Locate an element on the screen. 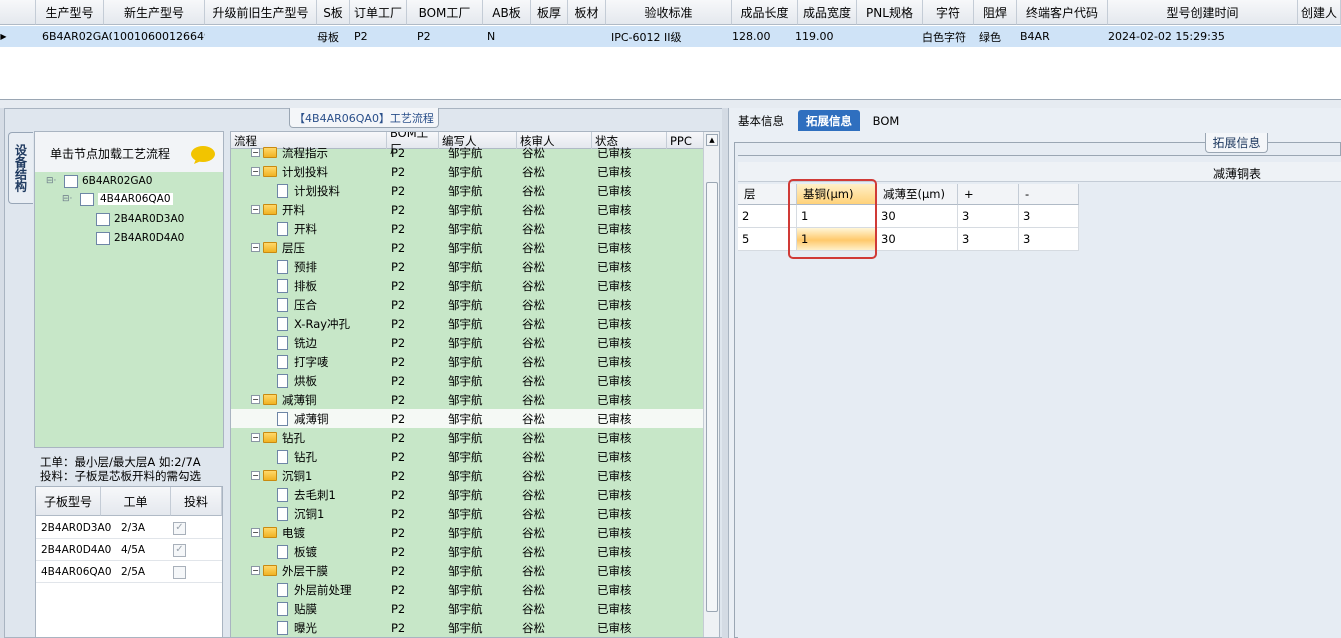 The height and width of the screenshot is (638, 1341). tab-equipment-structure: 设备结构 is located at coordinates (20, 168).